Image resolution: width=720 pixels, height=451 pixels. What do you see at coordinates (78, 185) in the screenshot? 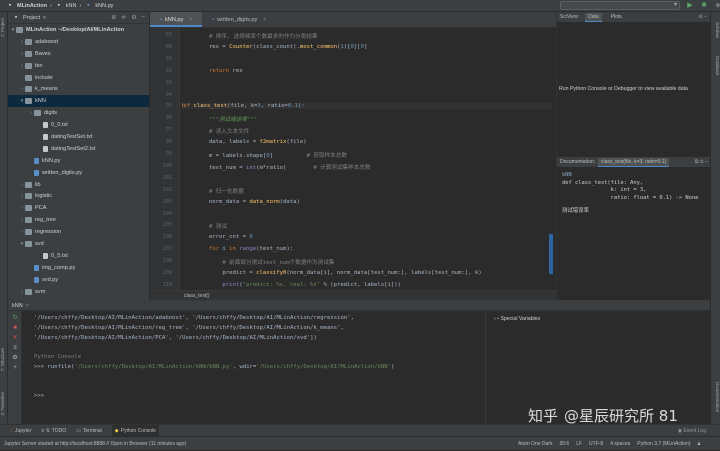
I see `tree-item: › lib` at bounding box center [78, 185].